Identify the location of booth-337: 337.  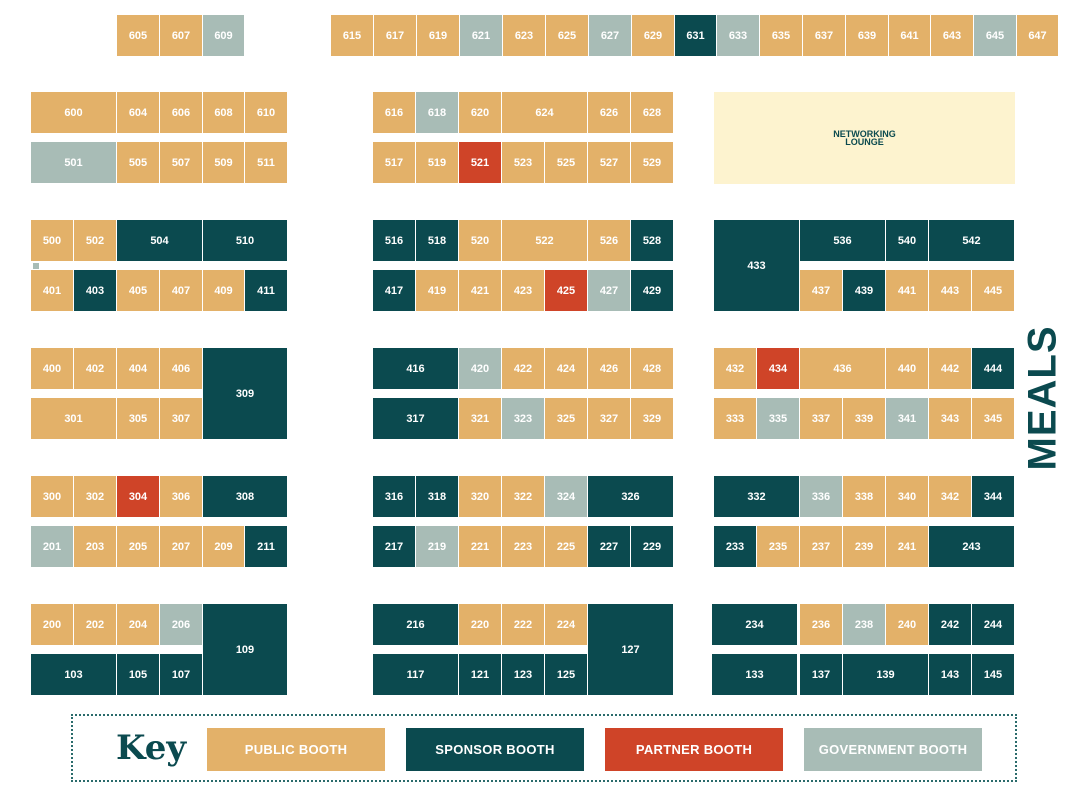
(821, 419).